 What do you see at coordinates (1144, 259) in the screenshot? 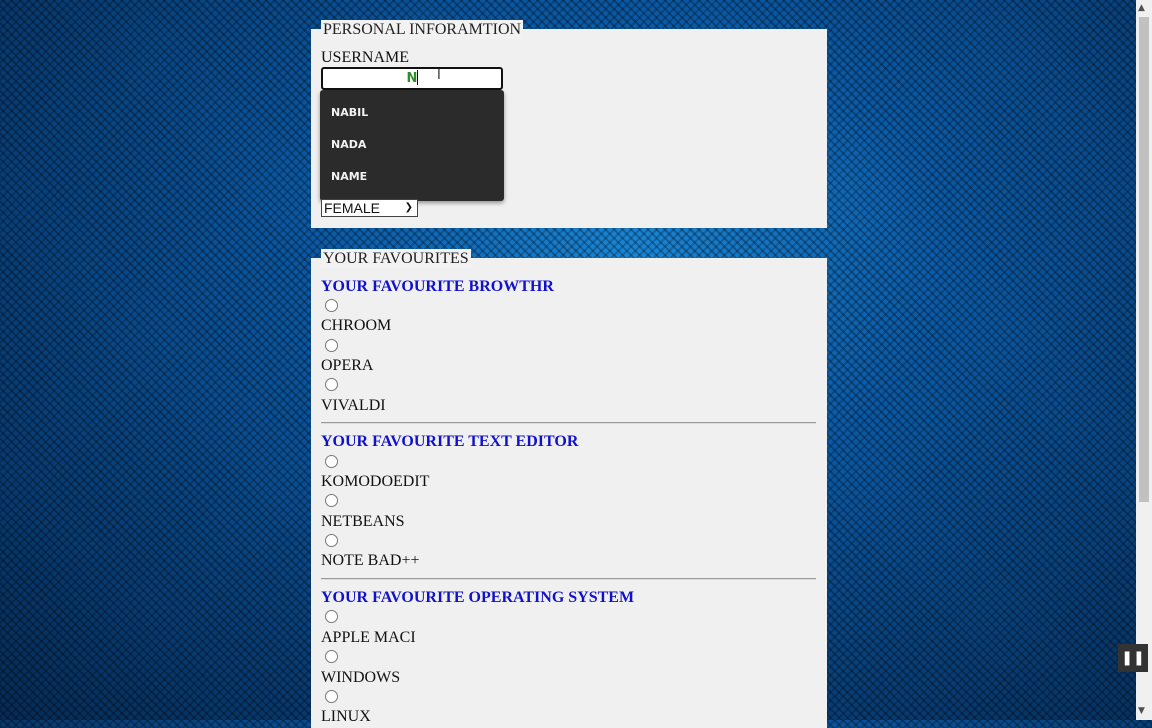
I see `scrollbar-thumb` at bounding box center [1144, 259].